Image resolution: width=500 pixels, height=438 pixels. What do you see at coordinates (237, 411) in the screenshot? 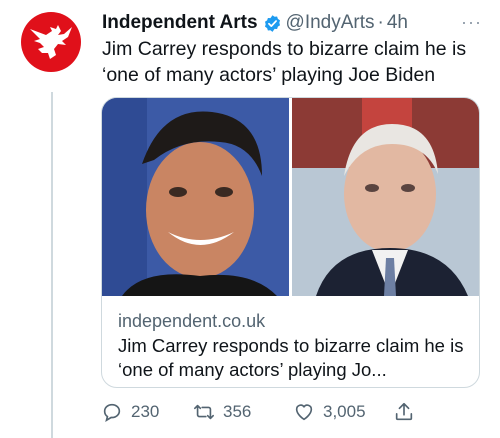
I see `retweet-count: 356` at bounding box center [237, 411].